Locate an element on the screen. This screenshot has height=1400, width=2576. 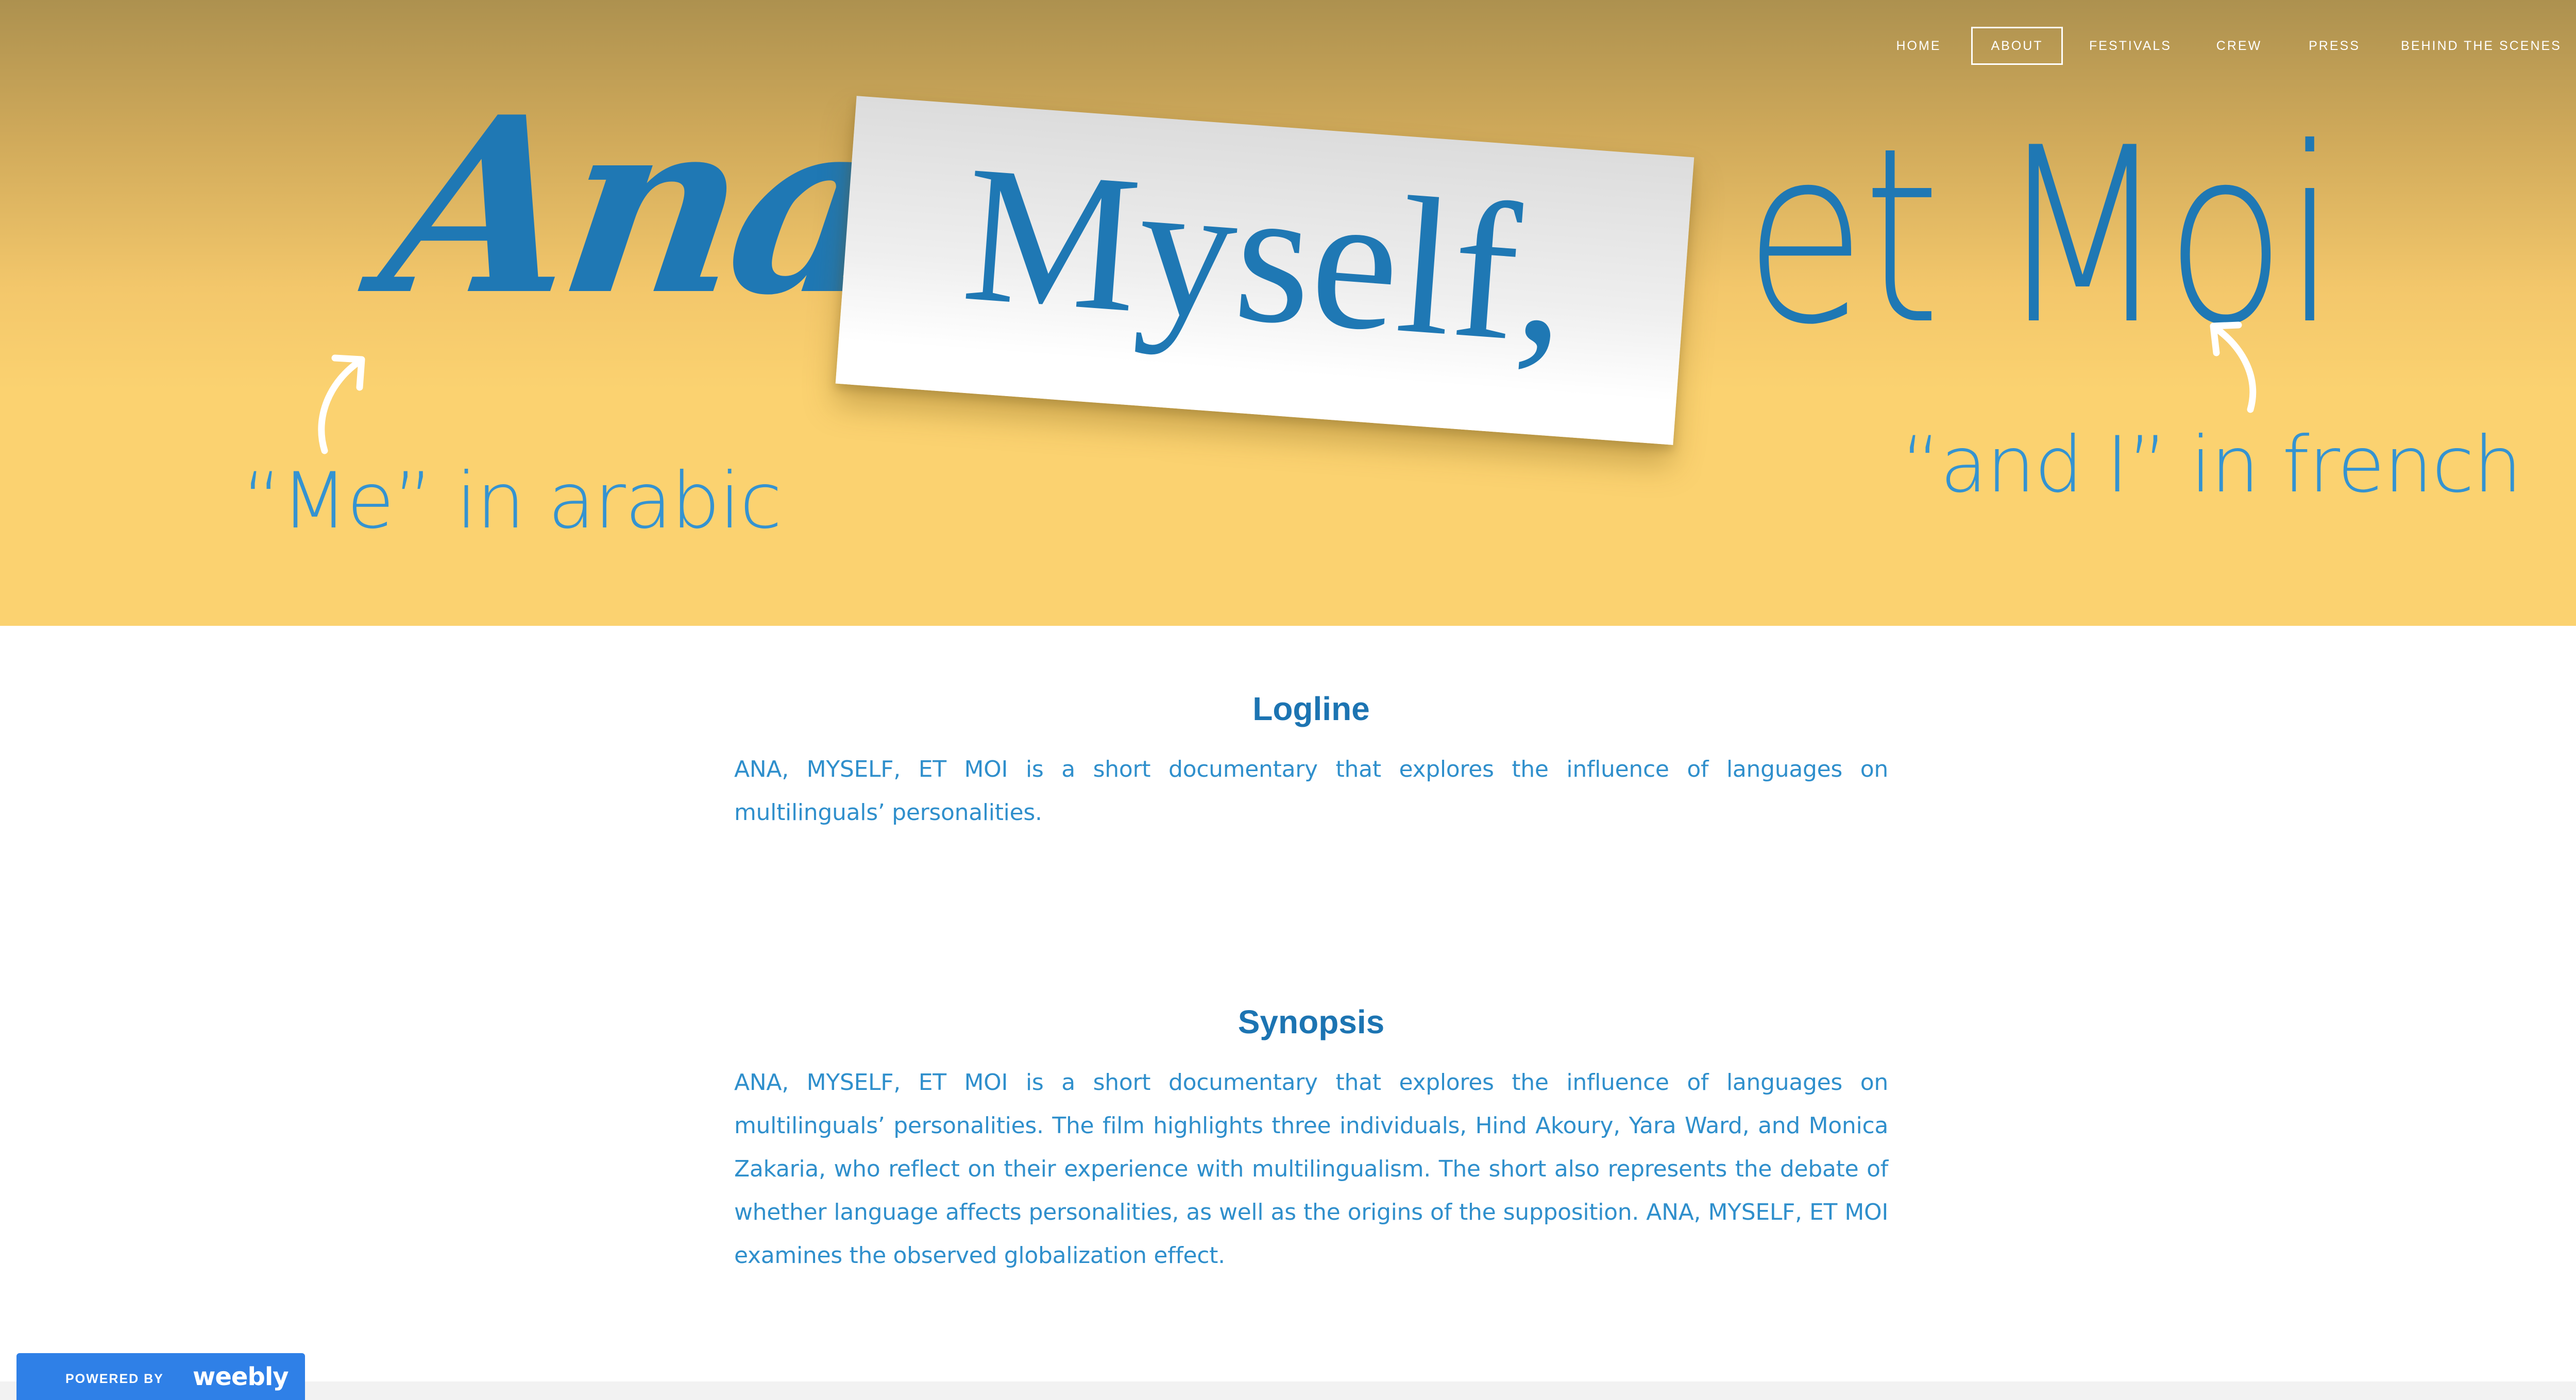
nav-about: ABOUT is located at coordinates (2017, 46).